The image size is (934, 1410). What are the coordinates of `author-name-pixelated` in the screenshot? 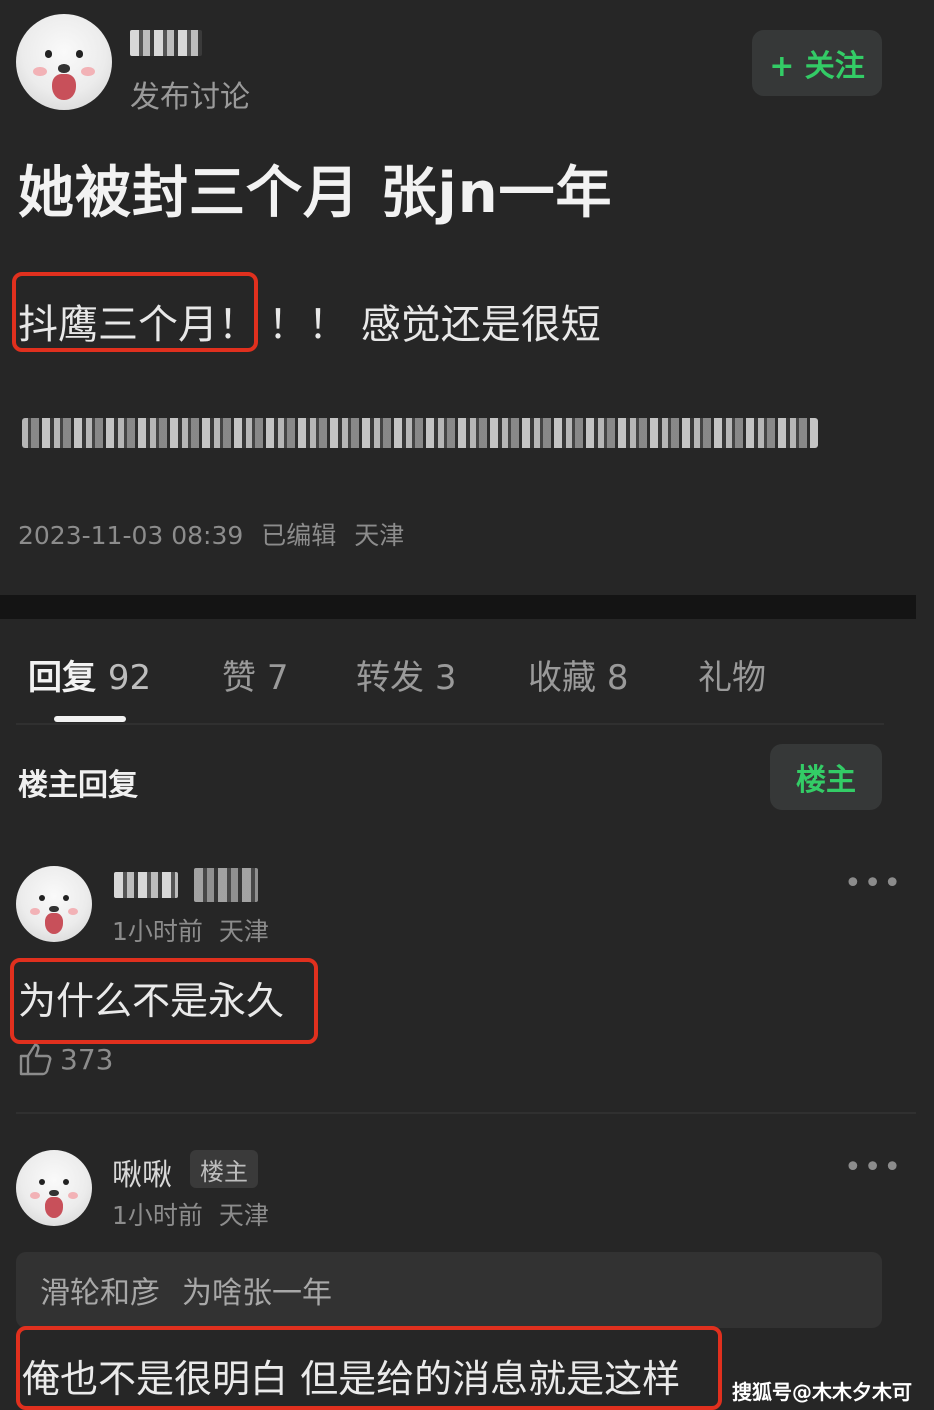 It's located at (166, 43).